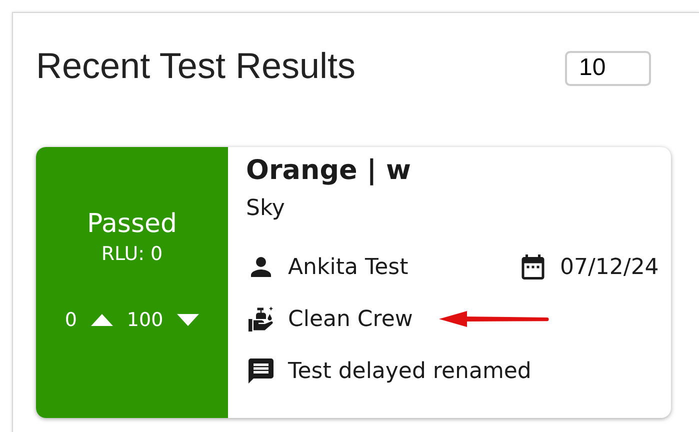 Image resolution: width=699 pixels, height=432 pixels. Describe the element at coordinates (329, 170) in the screenshot. I see `result-name: Orange | w` at that location.